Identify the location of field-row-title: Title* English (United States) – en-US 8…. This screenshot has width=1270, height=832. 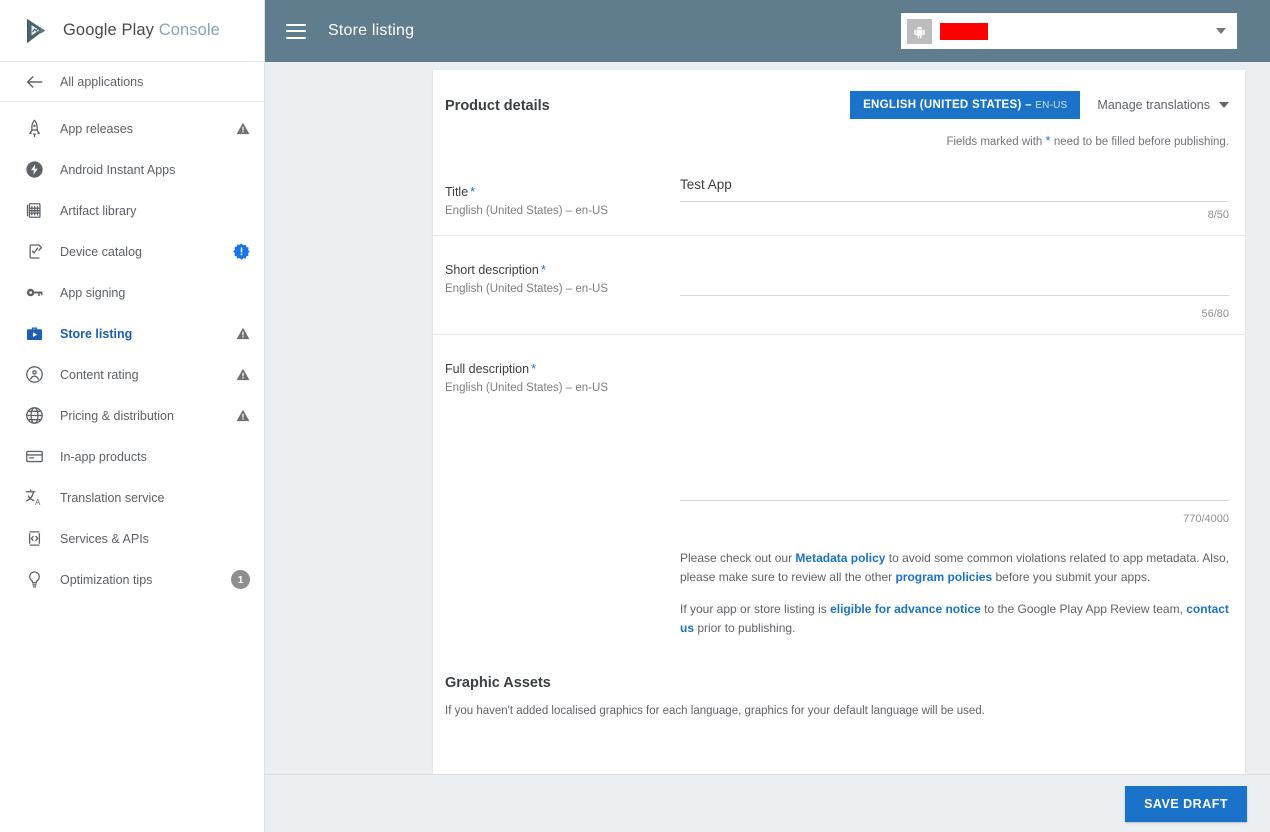
(839, 197).